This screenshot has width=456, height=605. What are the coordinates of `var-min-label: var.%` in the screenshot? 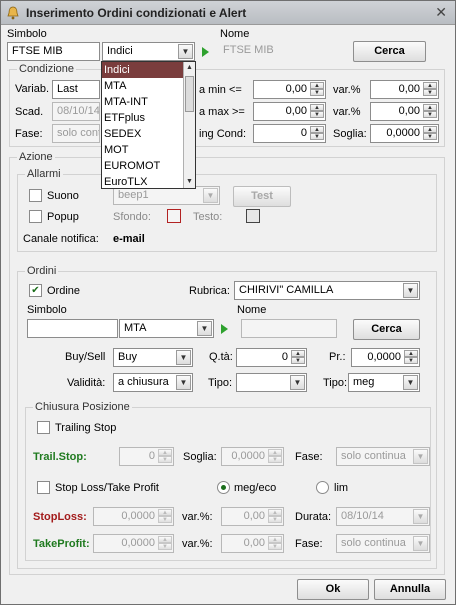 It's located at (347, 90).